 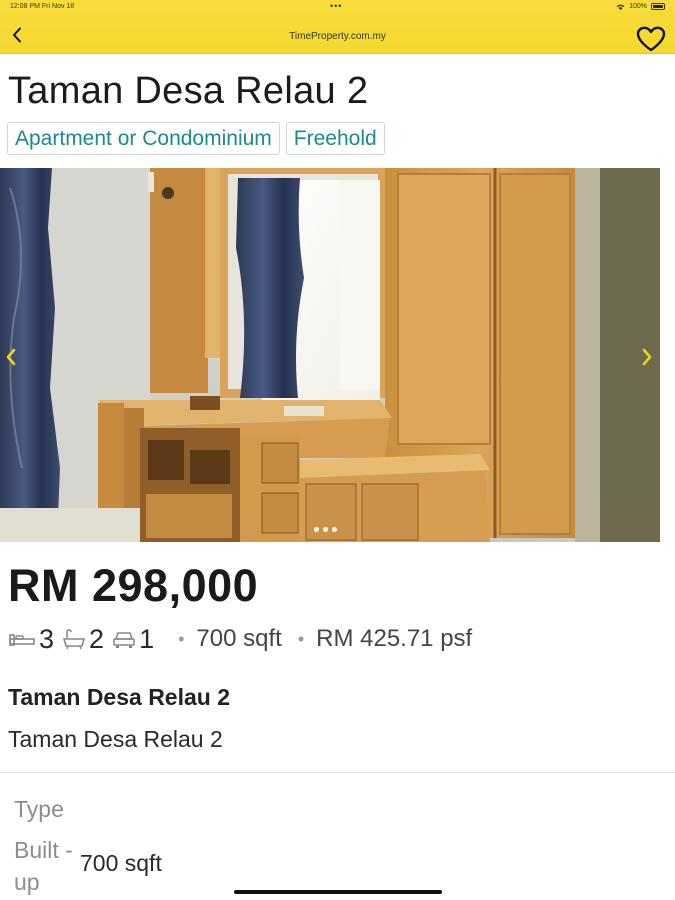 I want to click on status-right: 100%, so click(x=640, y=6).